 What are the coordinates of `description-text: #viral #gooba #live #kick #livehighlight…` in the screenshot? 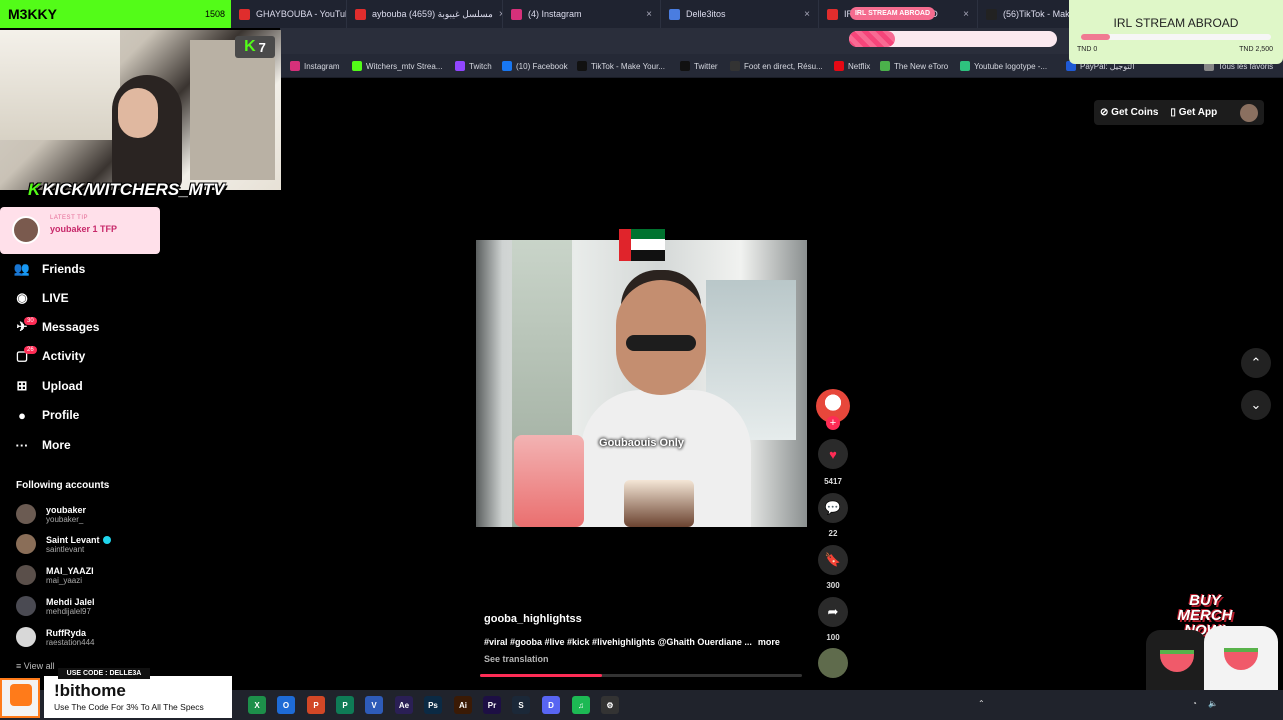 It's located at (618, 642).